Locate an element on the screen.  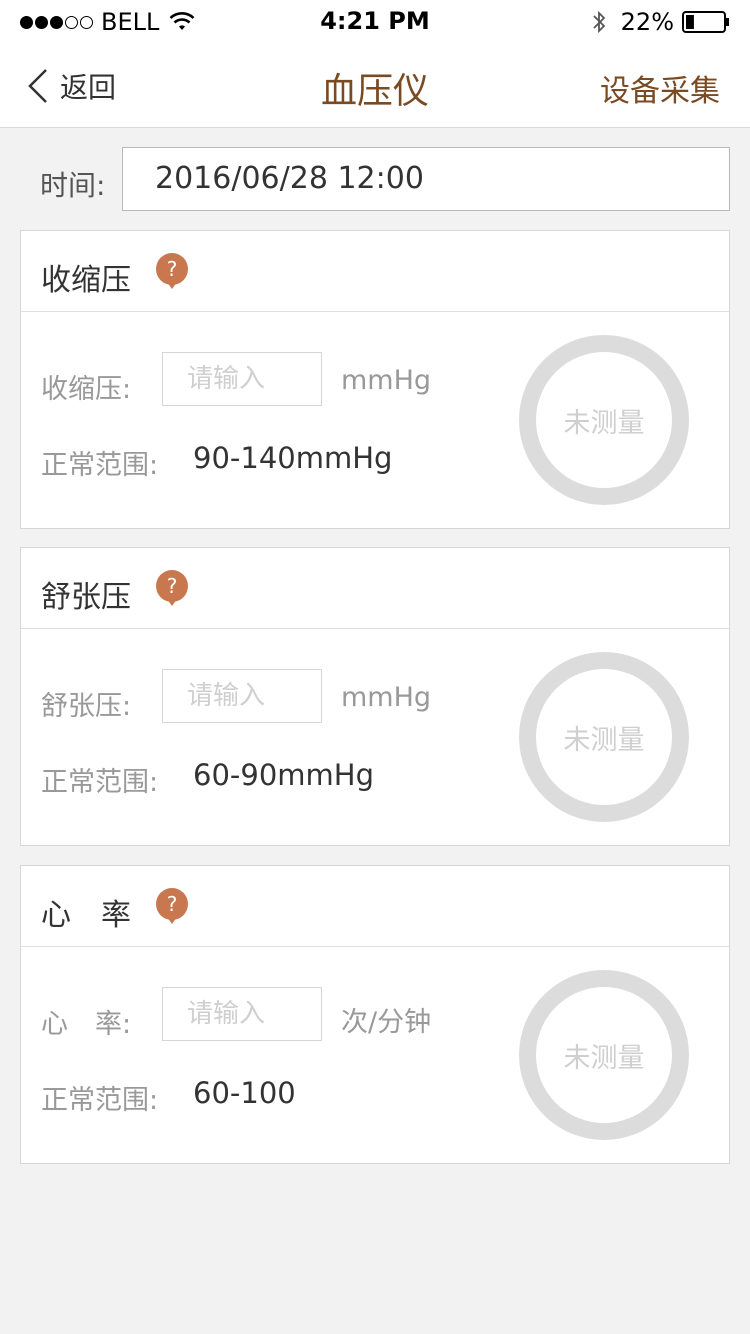
card-header: 收缩压 ? is located at coordinates (375, 271).